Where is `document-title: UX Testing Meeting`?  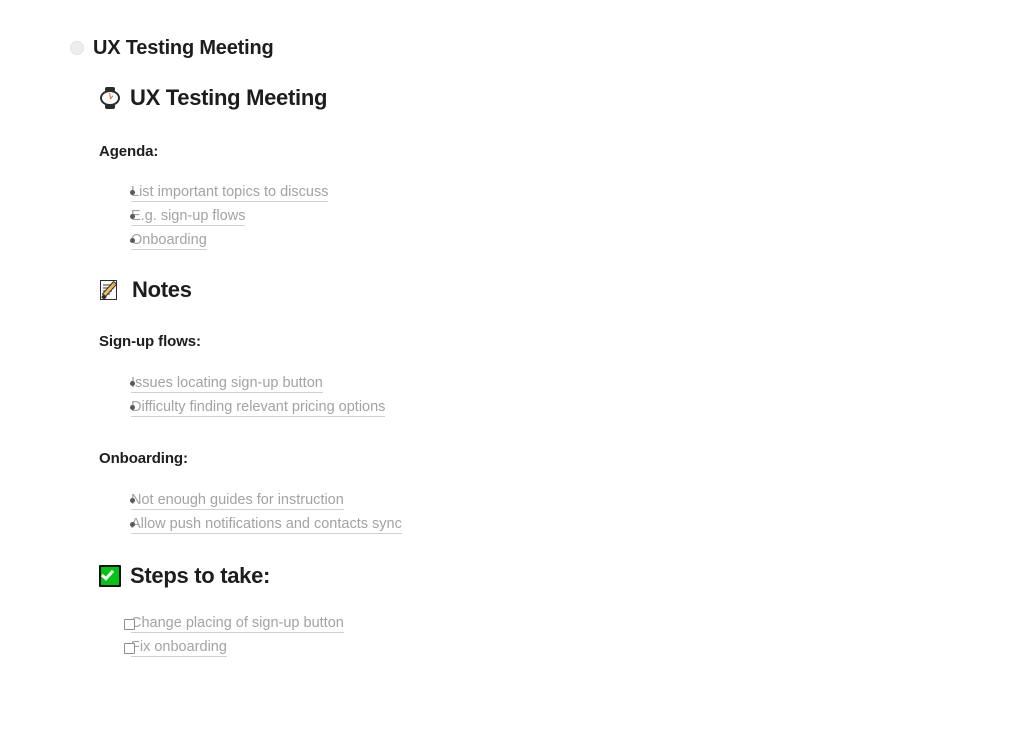 document-title: UX Testing Meeting is located at coordinates (229, 97).